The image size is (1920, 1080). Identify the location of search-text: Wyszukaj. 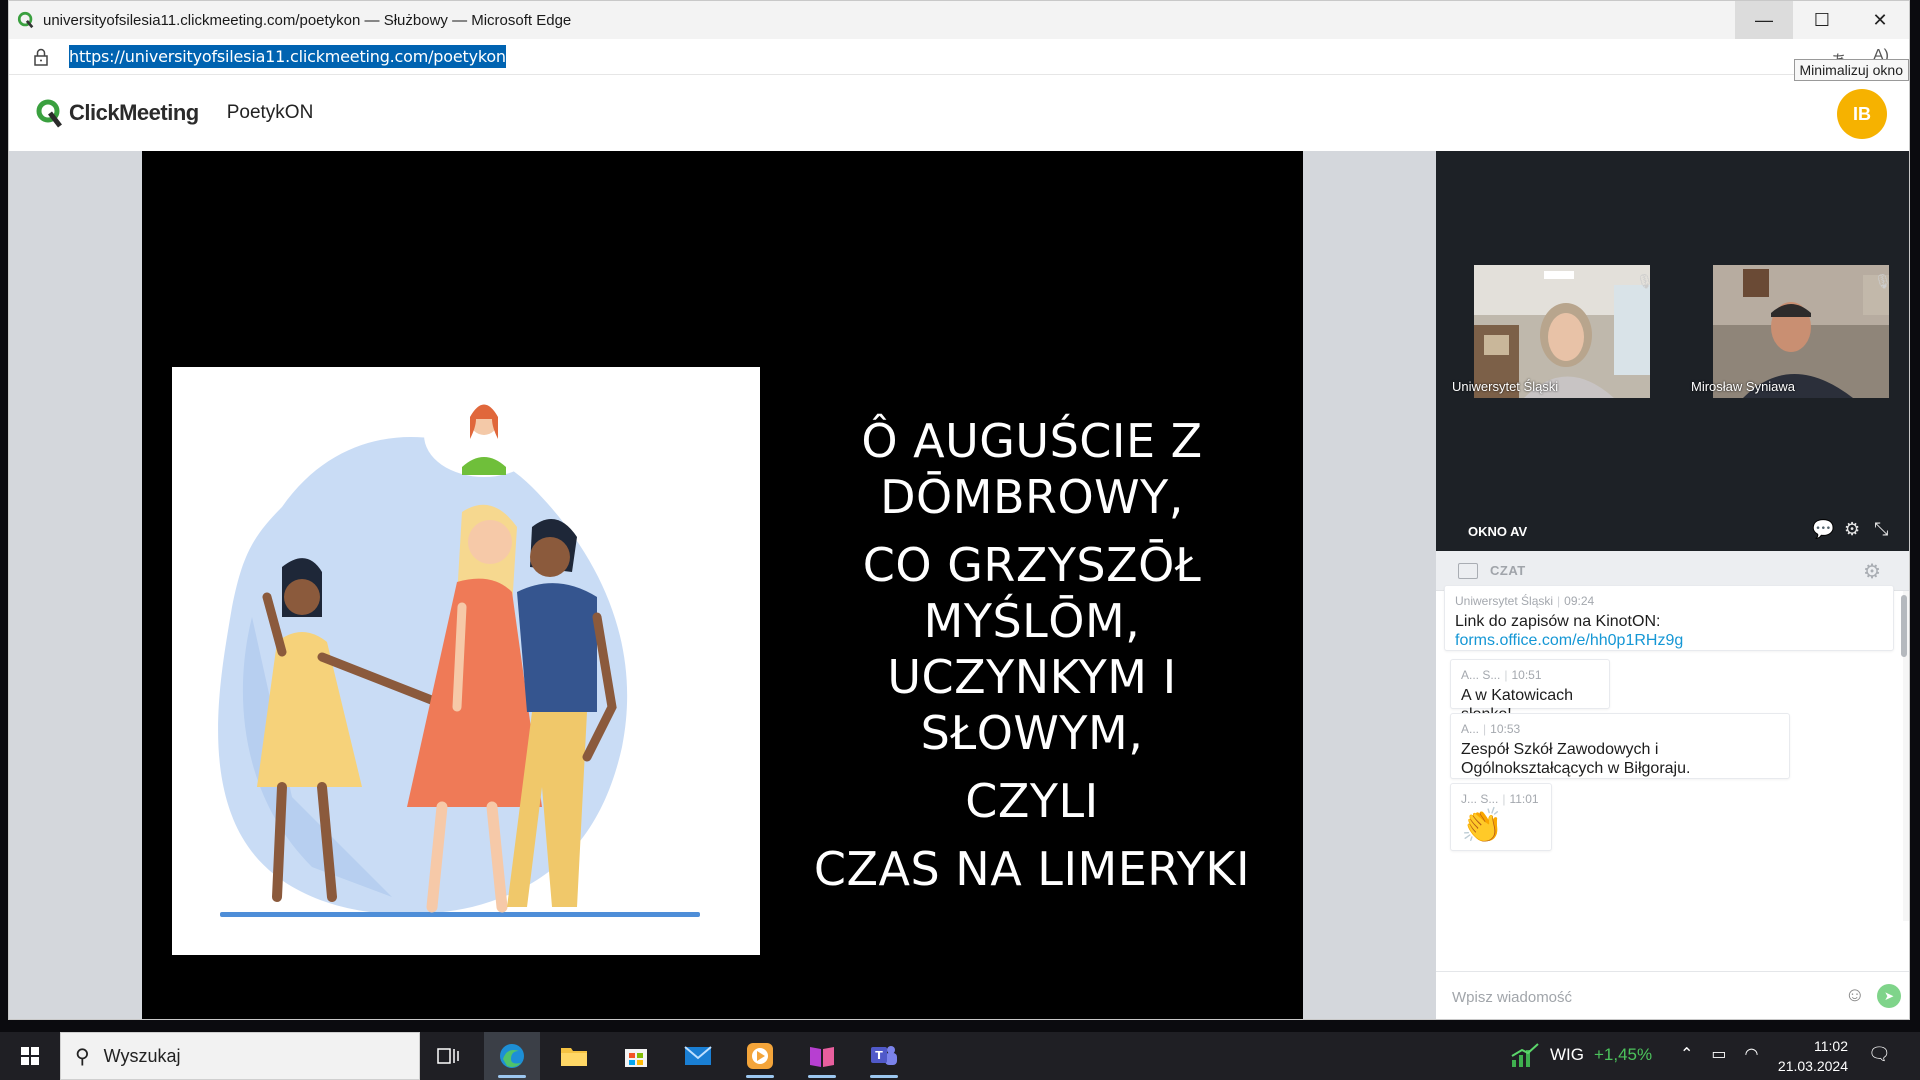
(142, 1055).